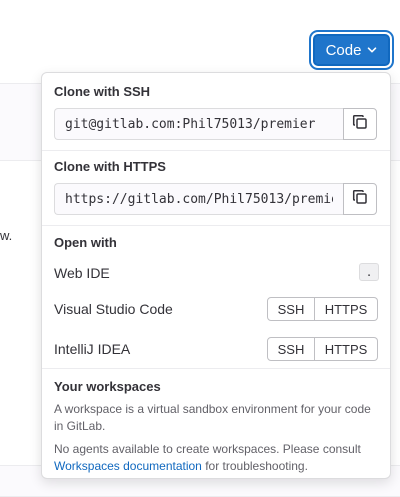 This screenshot has width=400, height=497. Describe the element at coordinates (6, 235) in the screenshot. I see `background-text: w.` at that location.